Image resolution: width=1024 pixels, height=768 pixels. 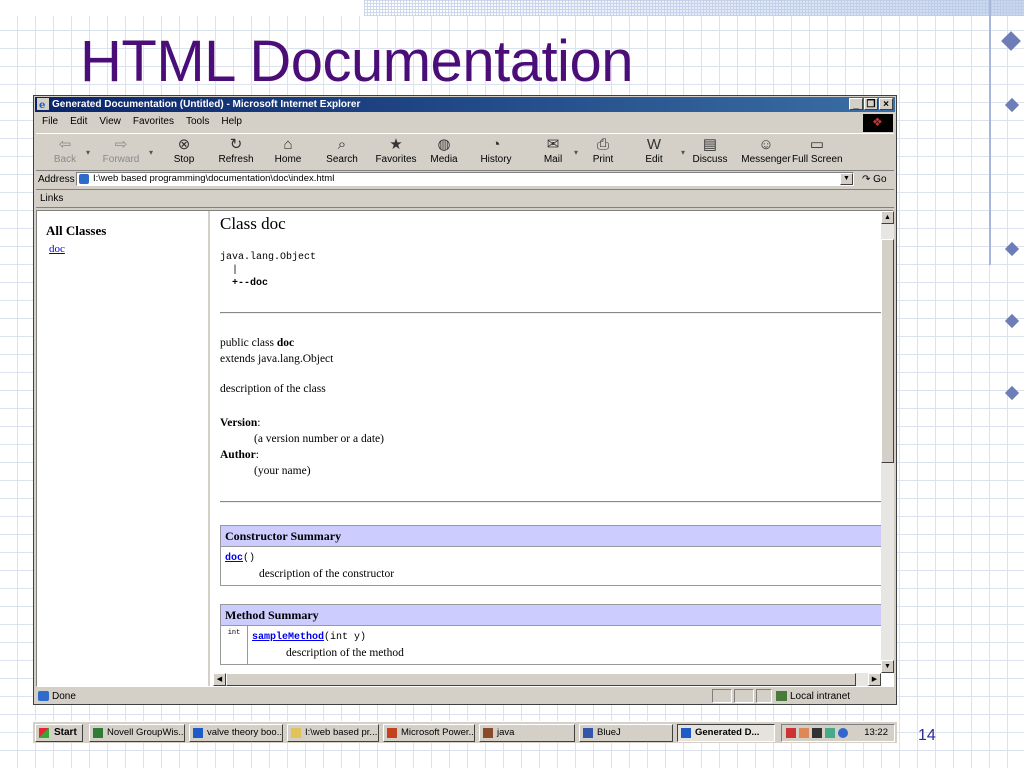 I want to click on menu-item-edit: Edit, so click(x=78, y=122).